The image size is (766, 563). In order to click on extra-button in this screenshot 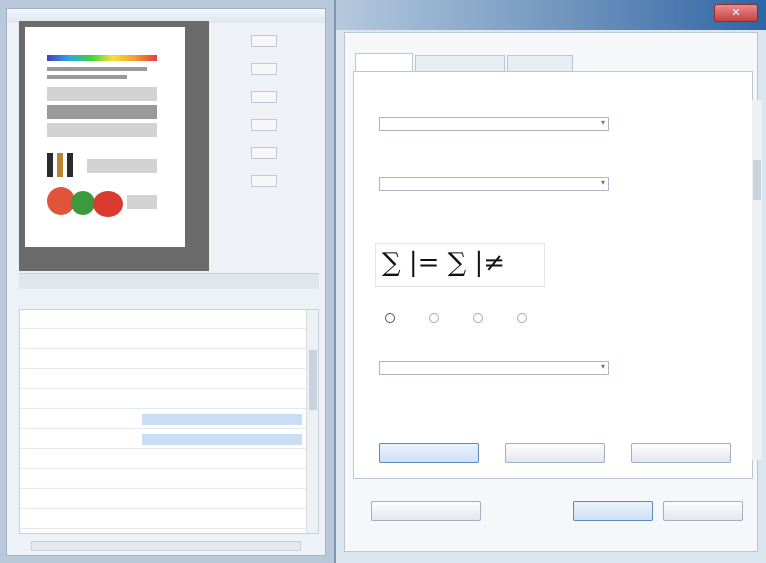, I will do `click(426, 511)`.